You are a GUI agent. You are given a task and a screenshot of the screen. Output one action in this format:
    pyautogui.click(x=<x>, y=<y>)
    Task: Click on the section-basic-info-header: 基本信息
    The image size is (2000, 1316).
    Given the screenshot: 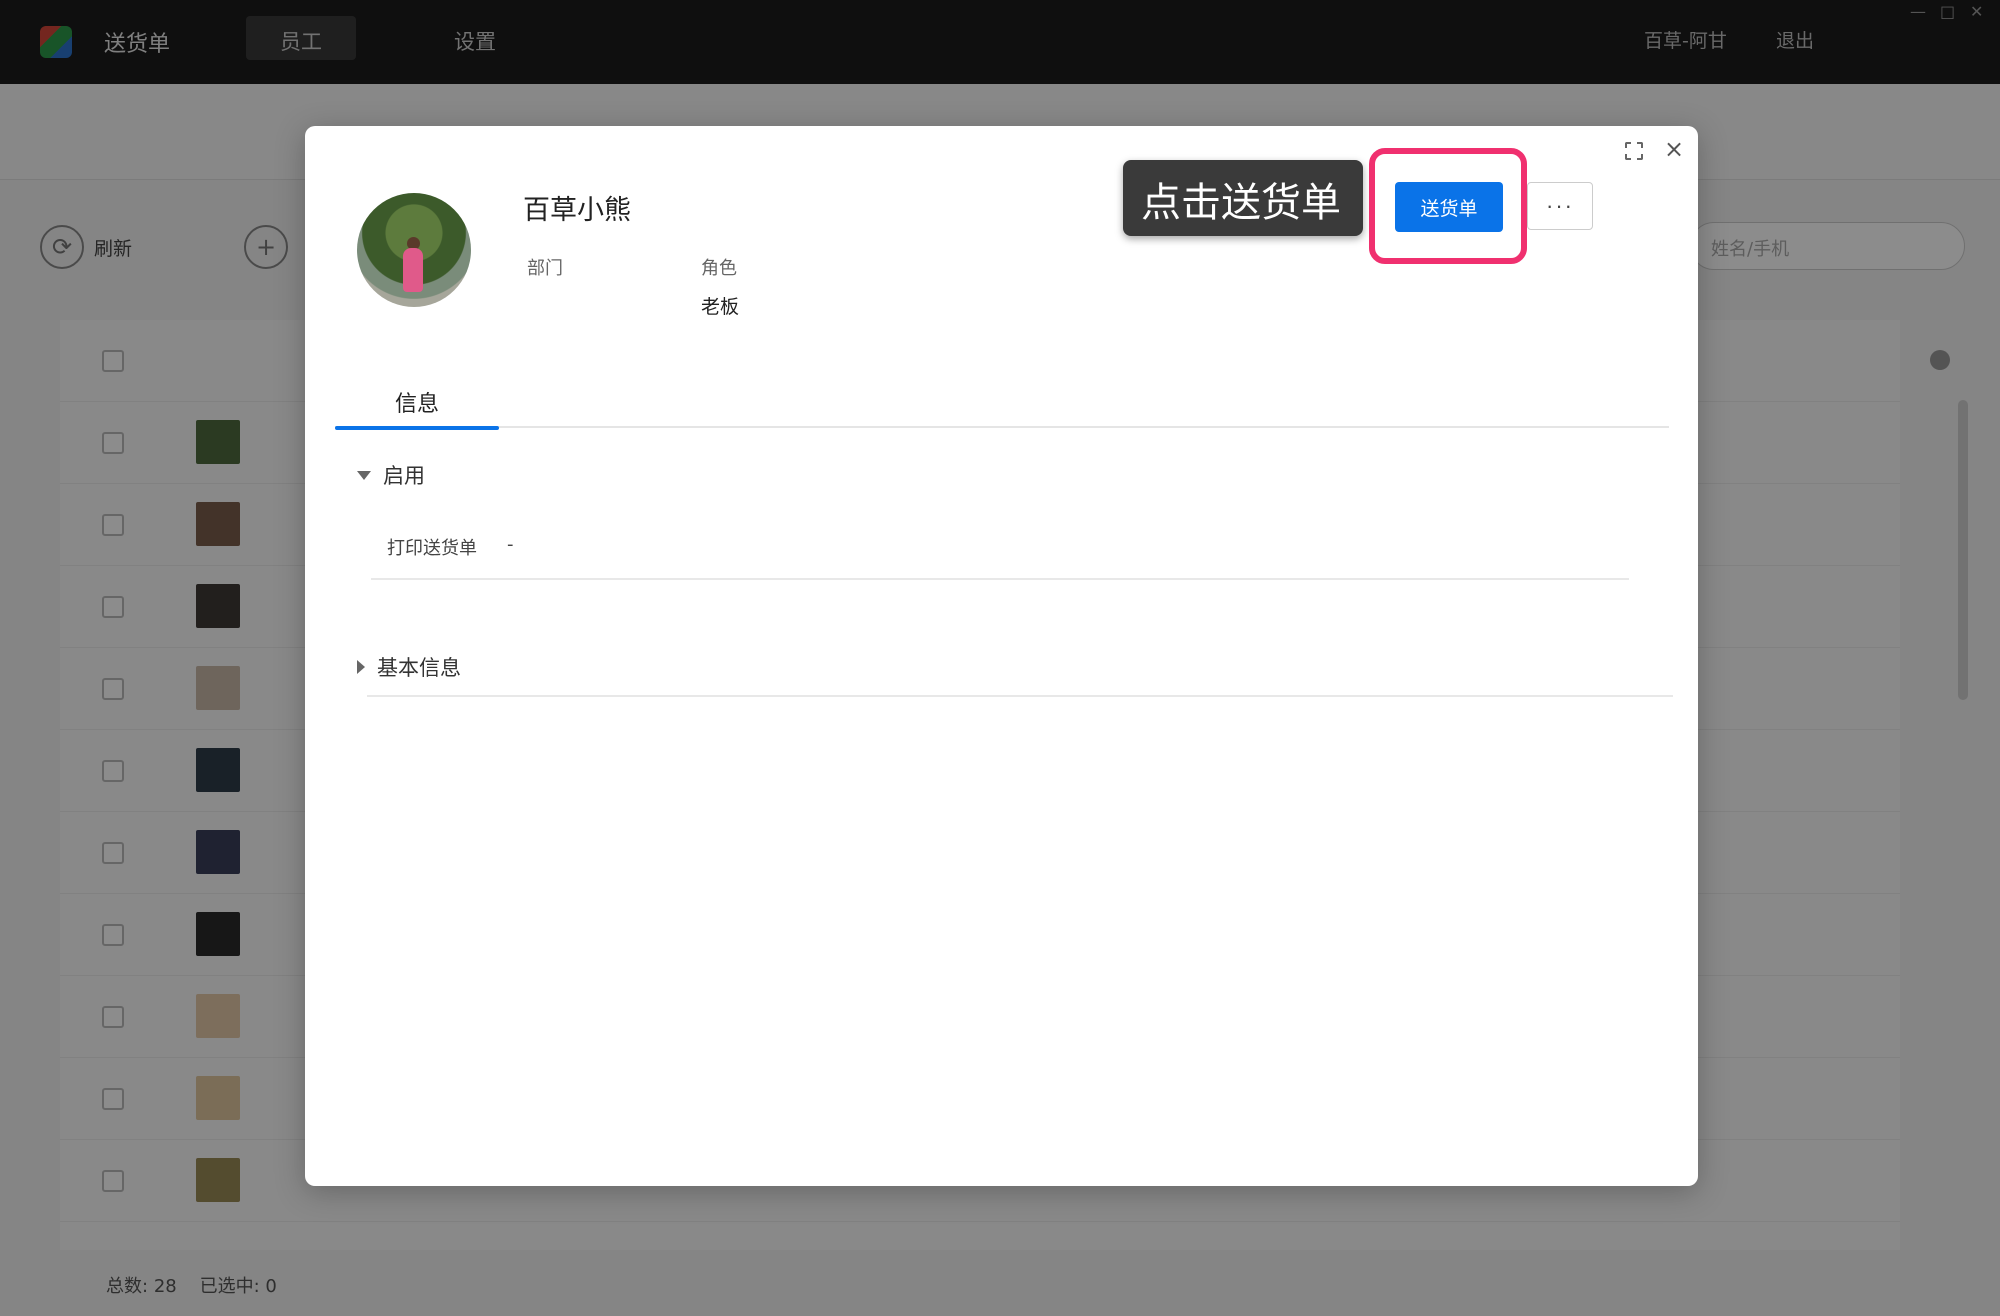 What is the action you would take?
    pyautogui.click(x=409, y=667)
    